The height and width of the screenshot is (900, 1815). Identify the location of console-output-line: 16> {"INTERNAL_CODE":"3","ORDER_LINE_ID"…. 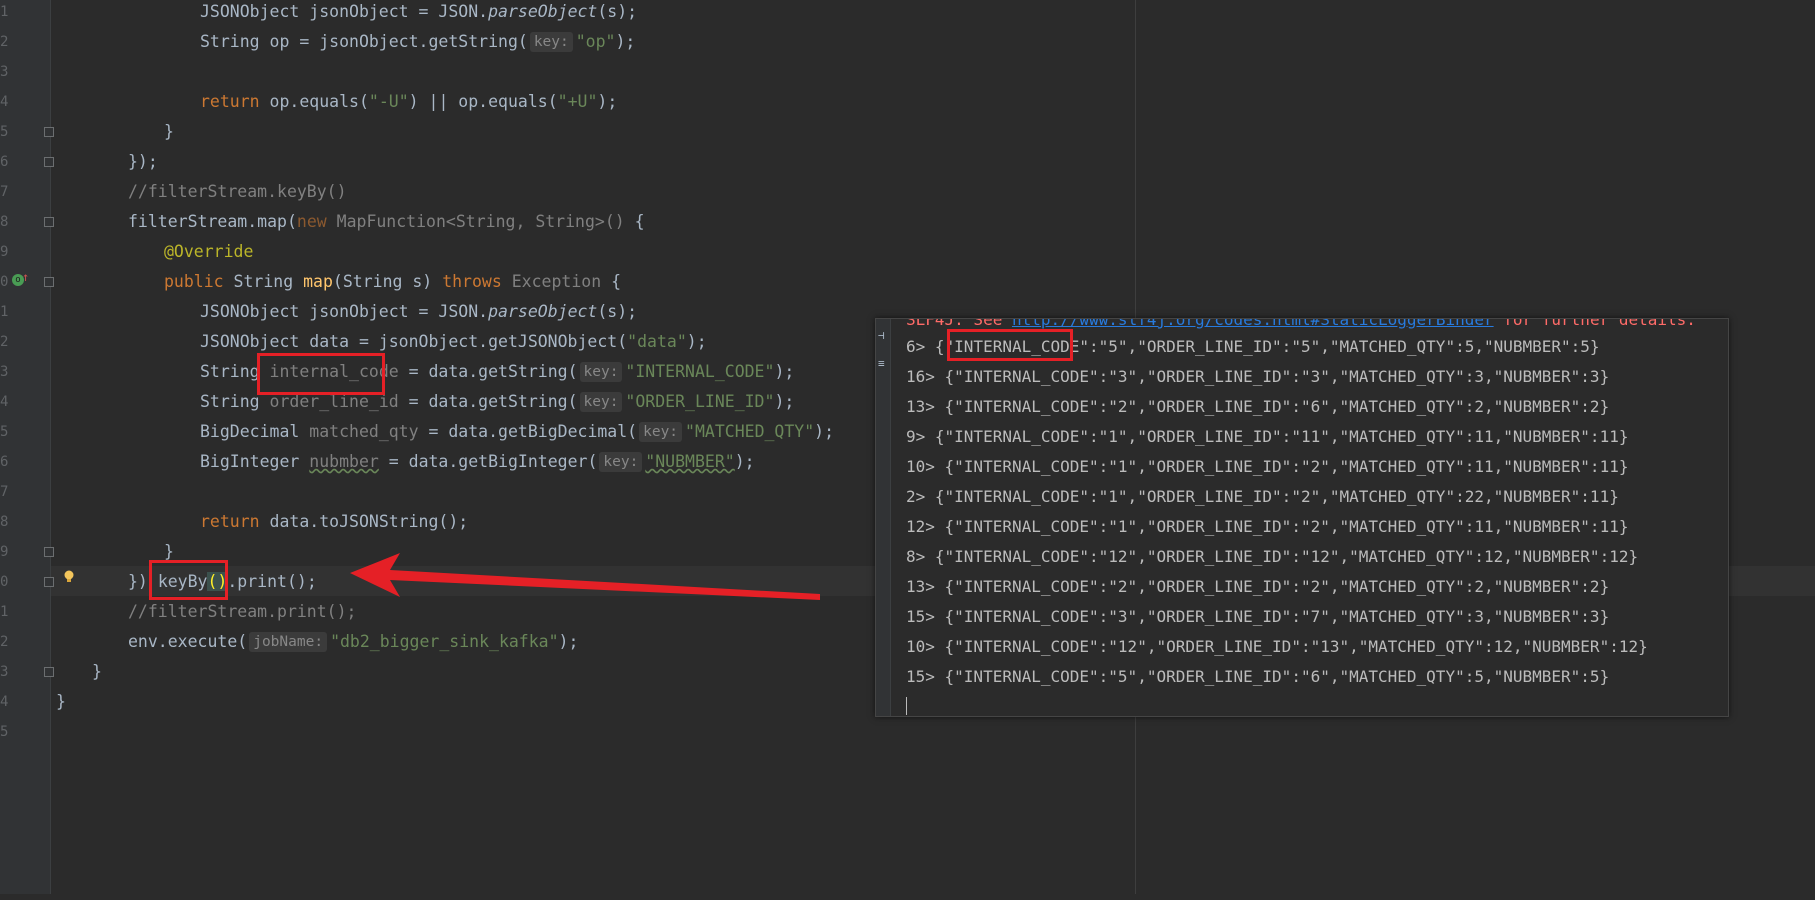
(1258, 376).